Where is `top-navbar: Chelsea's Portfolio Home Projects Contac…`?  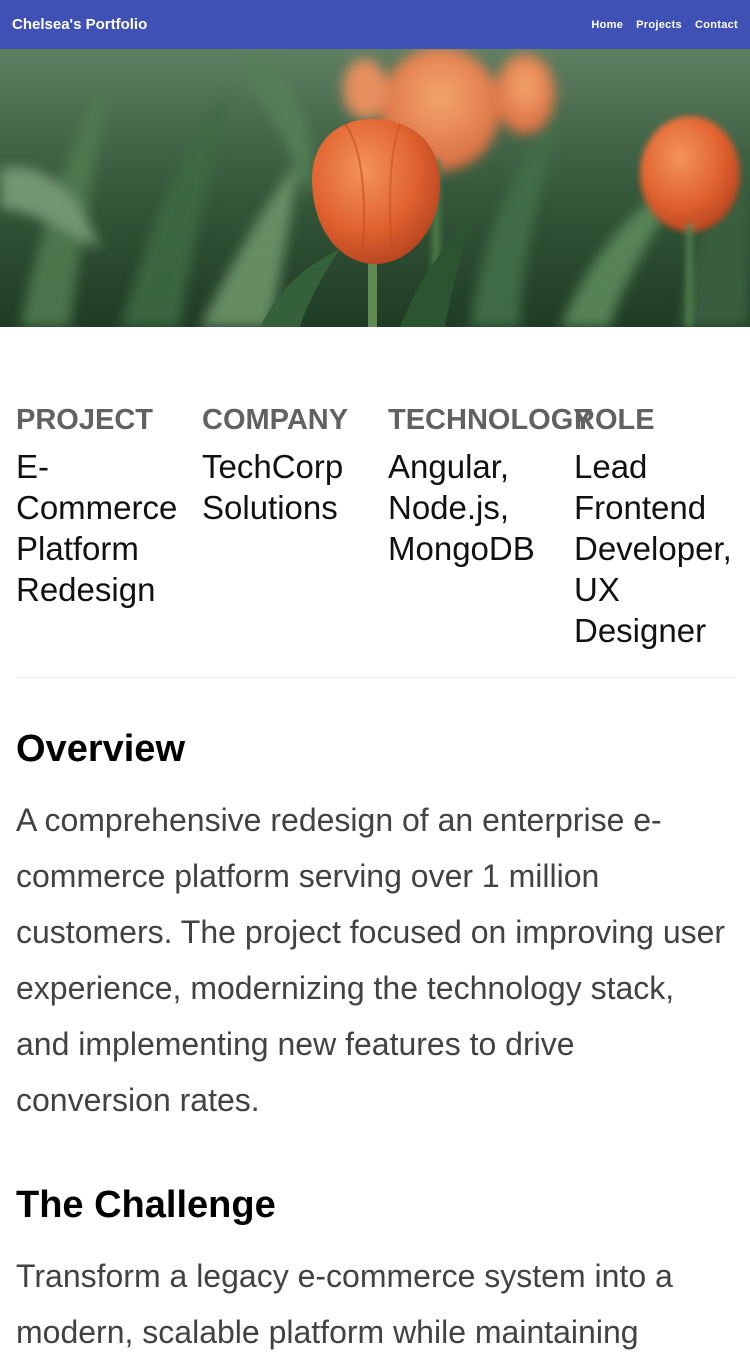 top-navbar: Chelsea's Portfolio Home Projects Contac… is located at coordinates (375, 24).